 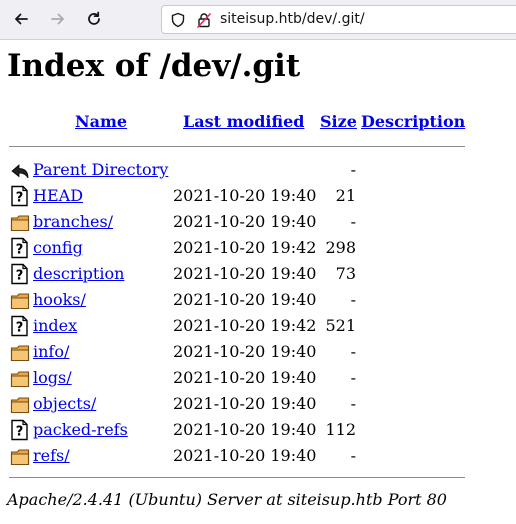 What do you see at coordinates (340, 429) in the screenshot?
I see `size-cell: 112` at bounding box center [340, 429].